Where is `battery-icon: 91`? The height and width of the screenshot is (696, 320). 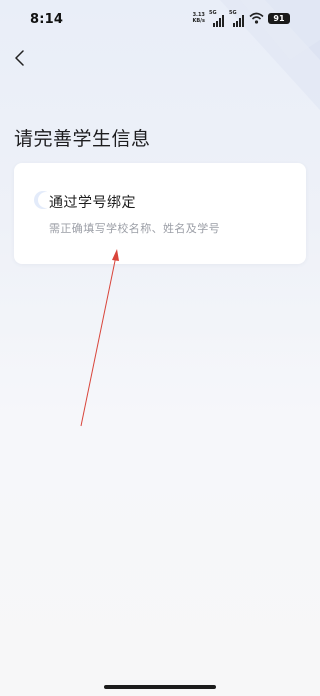 battery-icon: 91 is located at coordinates (279, 18).